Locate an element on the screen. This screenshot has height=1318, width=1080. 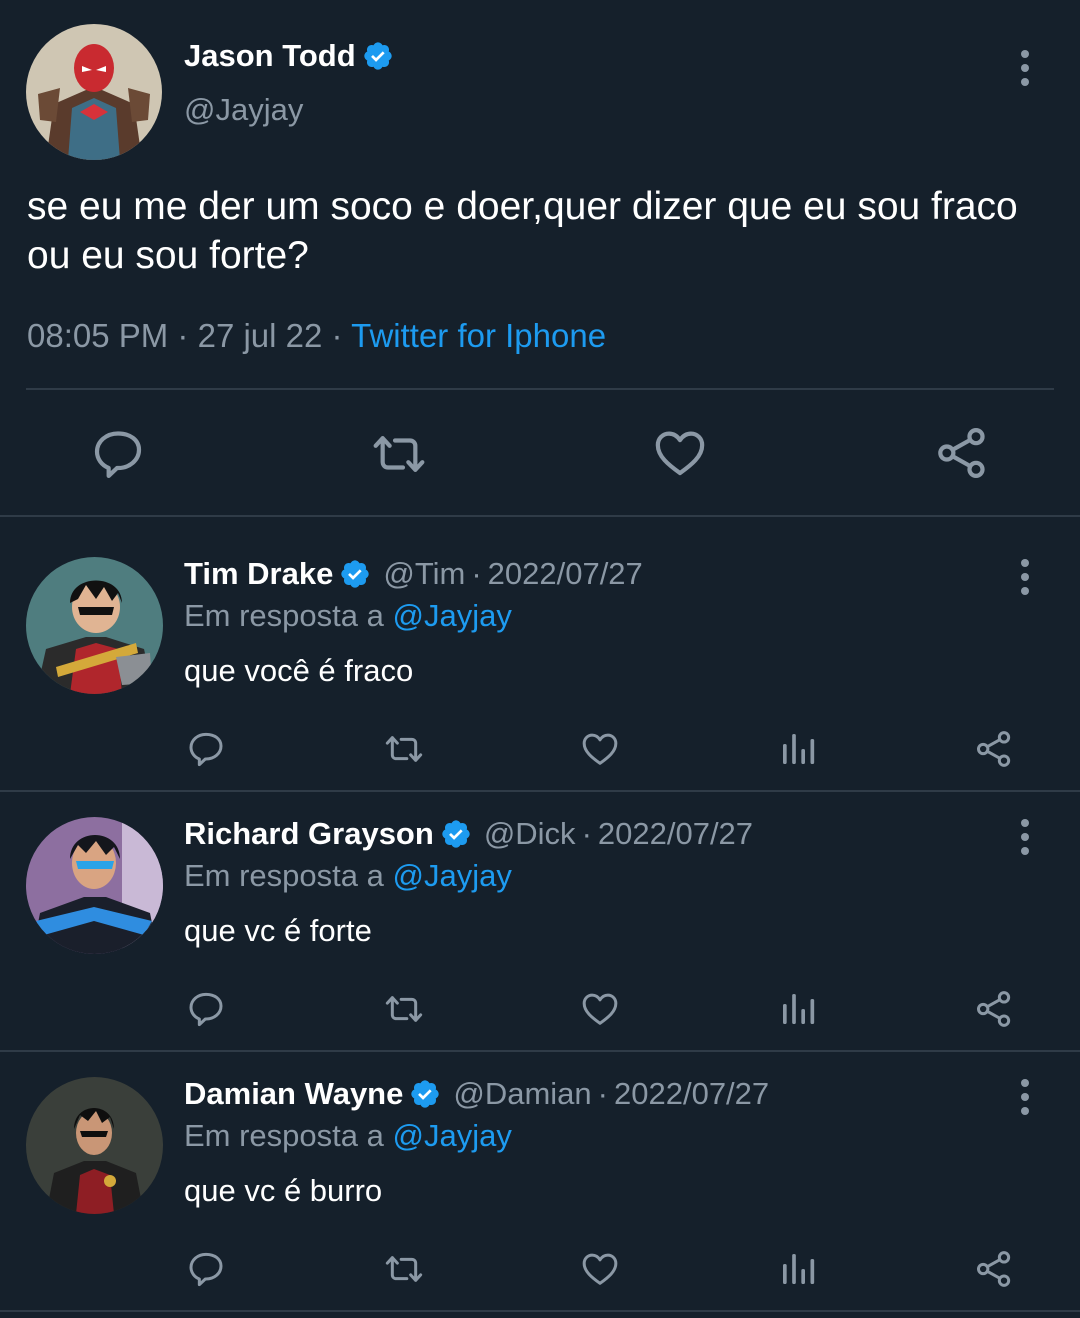
author-name: Richard Grayson is located at coordinates (309, 834).